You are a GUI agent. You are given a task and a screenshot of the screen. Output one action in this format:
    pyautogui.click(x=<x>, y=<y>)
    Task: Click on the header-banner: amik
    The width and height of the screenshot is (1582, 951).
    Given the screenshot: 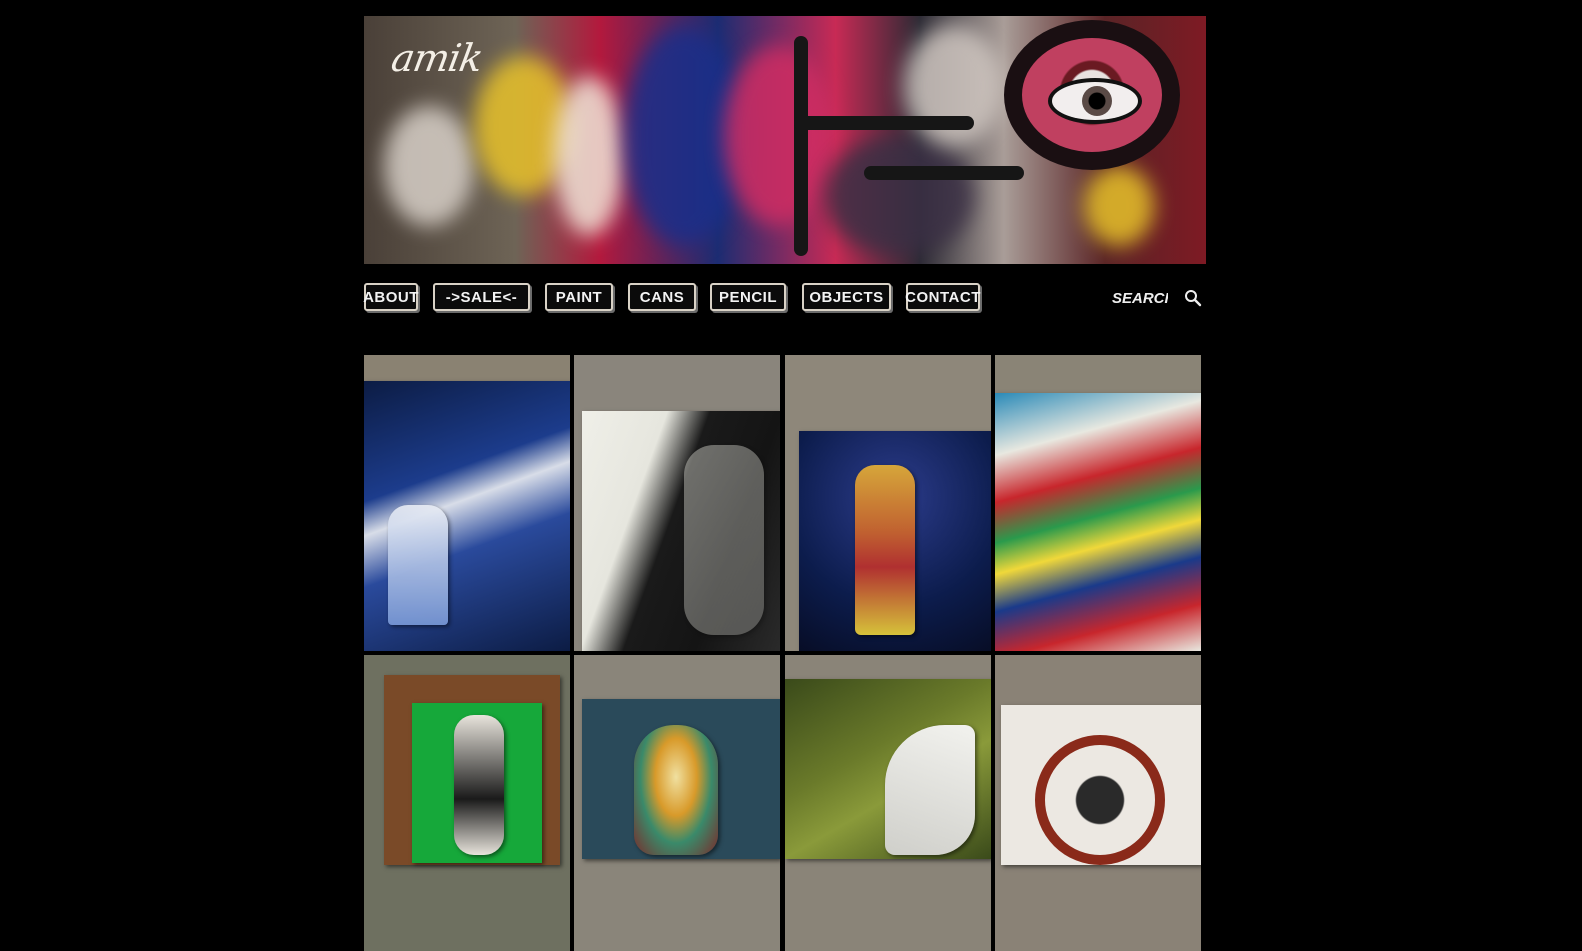 What is the action you would take?
    pyautogui.click(x=785, y=140)
    